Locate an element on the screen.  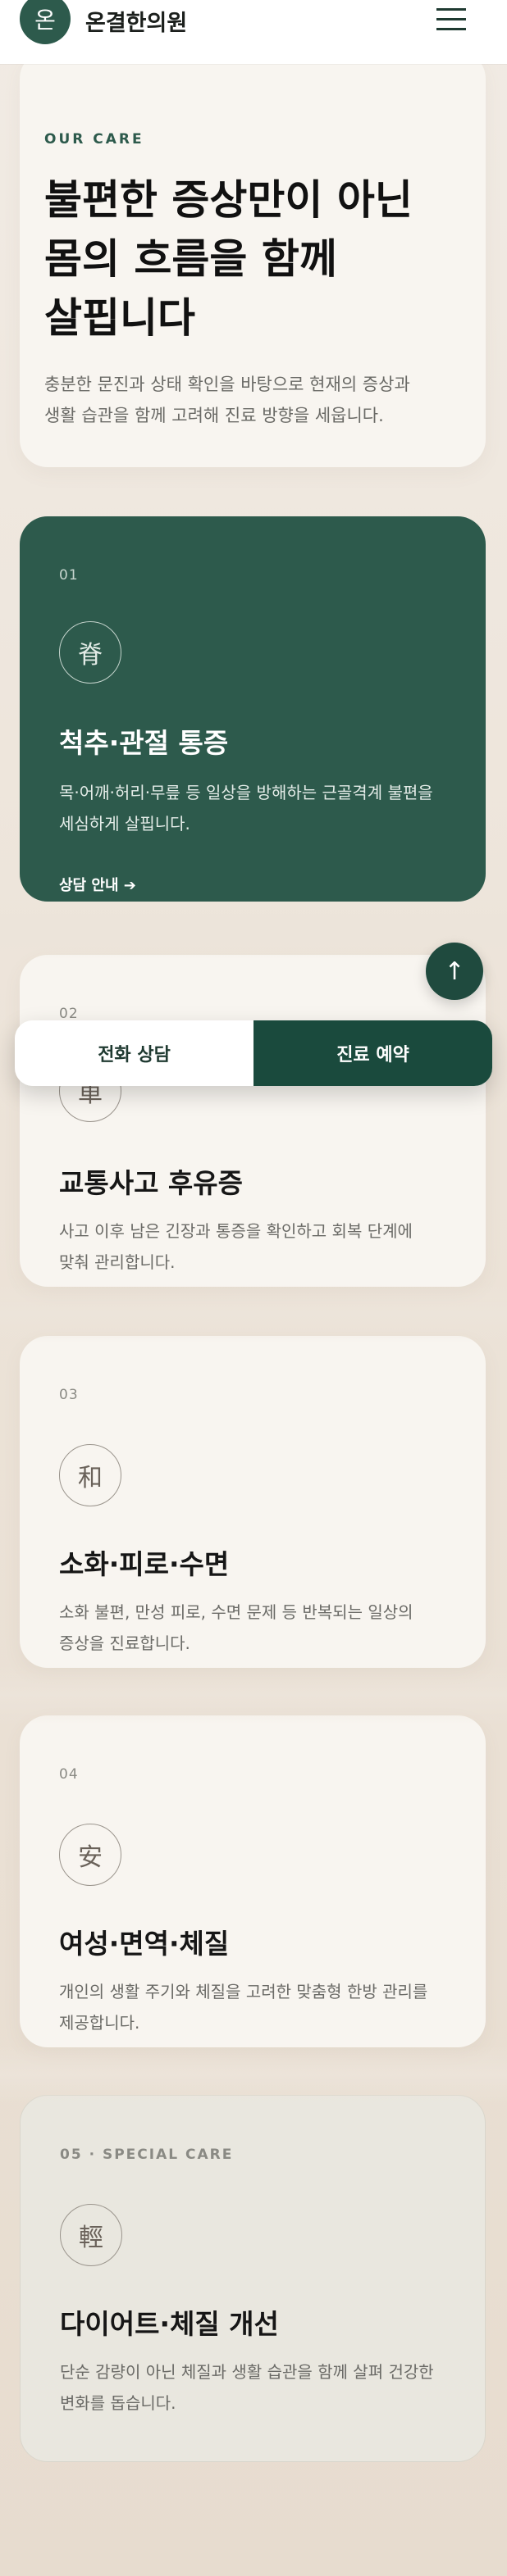
card-number: 03 is located at coordinates (69, 1395).